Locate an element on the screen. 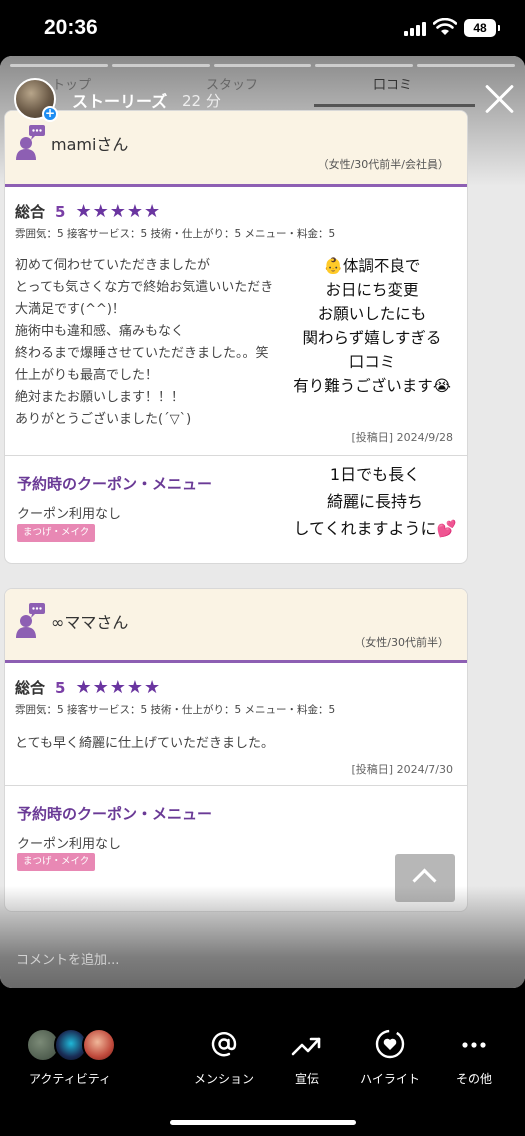  trend-icon is located at coordinates (306, 1046).